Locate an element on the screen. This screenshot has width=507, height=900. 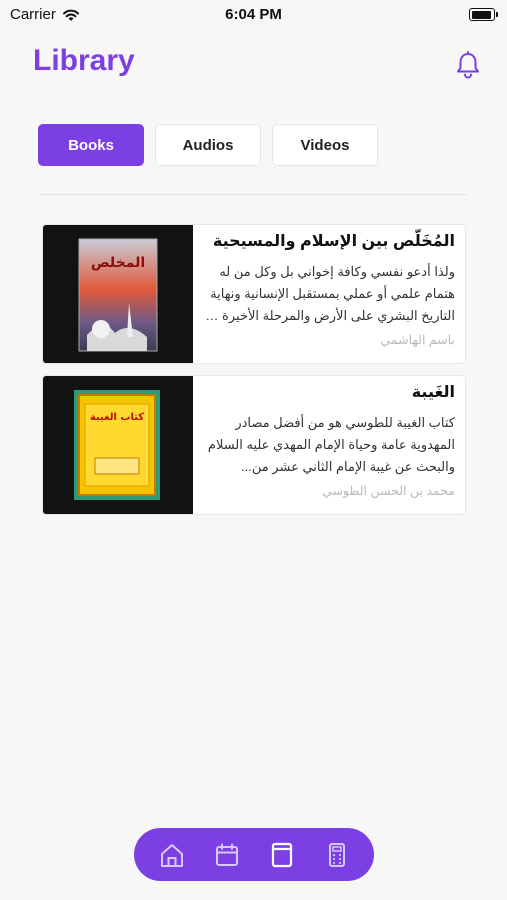
book-cover-thumbnail: كتاب الغيبة is located at coordinates (118, 445).